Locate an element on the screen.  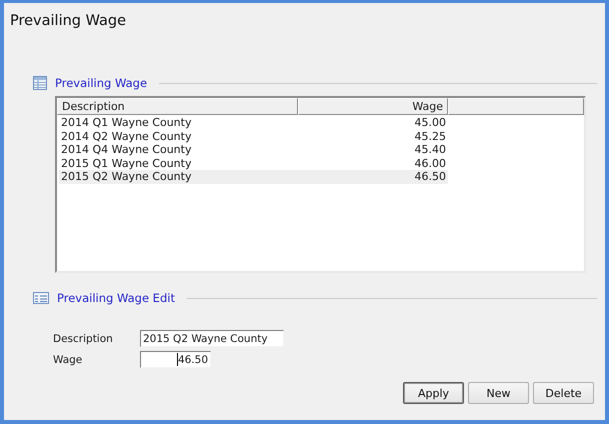
form-icon is located at coordinates (41, 298).